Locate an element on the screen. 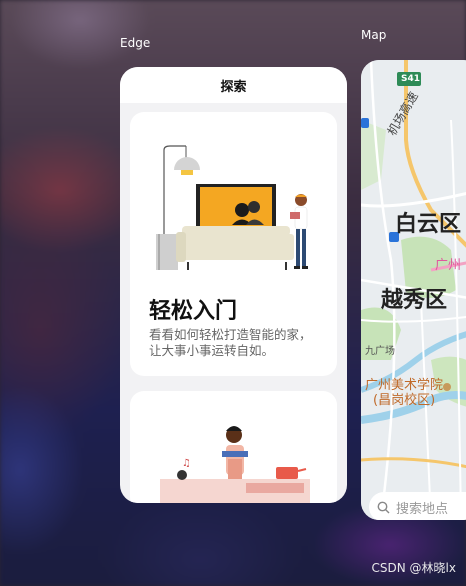 This screenshot has height=586, width=466. road-sign-label: S41 is located at coordinates (411, 79).